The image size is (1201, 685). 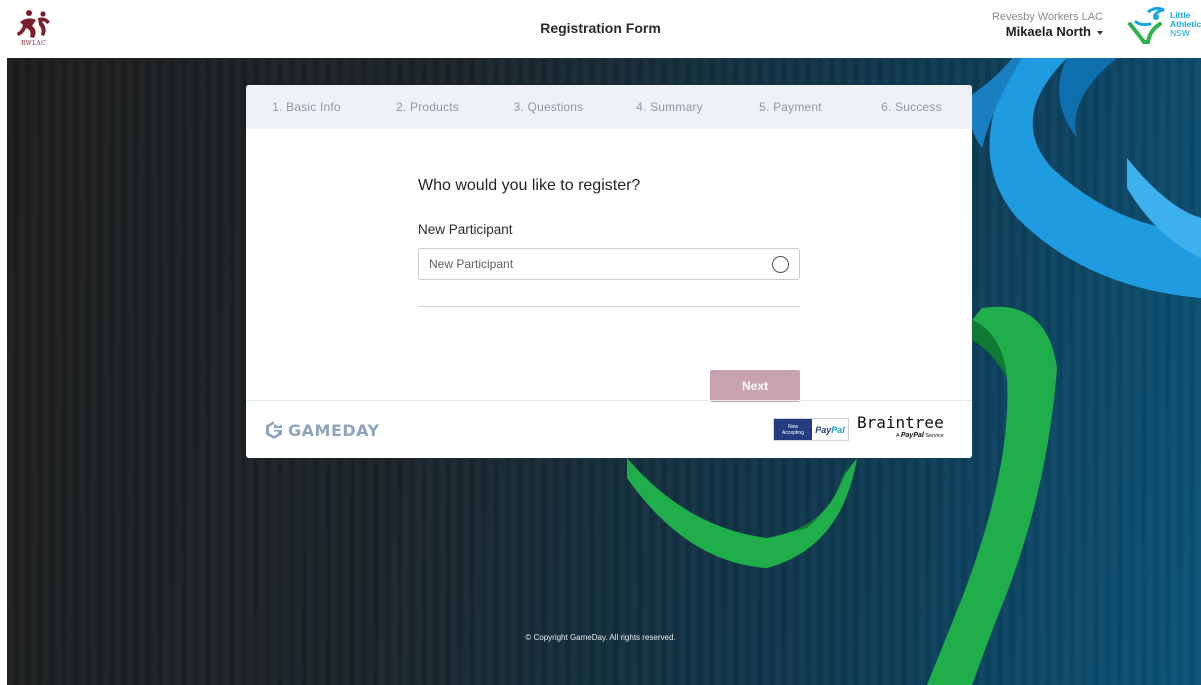 I want to click on gameday-text: GAMEDAY, so click(x=334, y=430).